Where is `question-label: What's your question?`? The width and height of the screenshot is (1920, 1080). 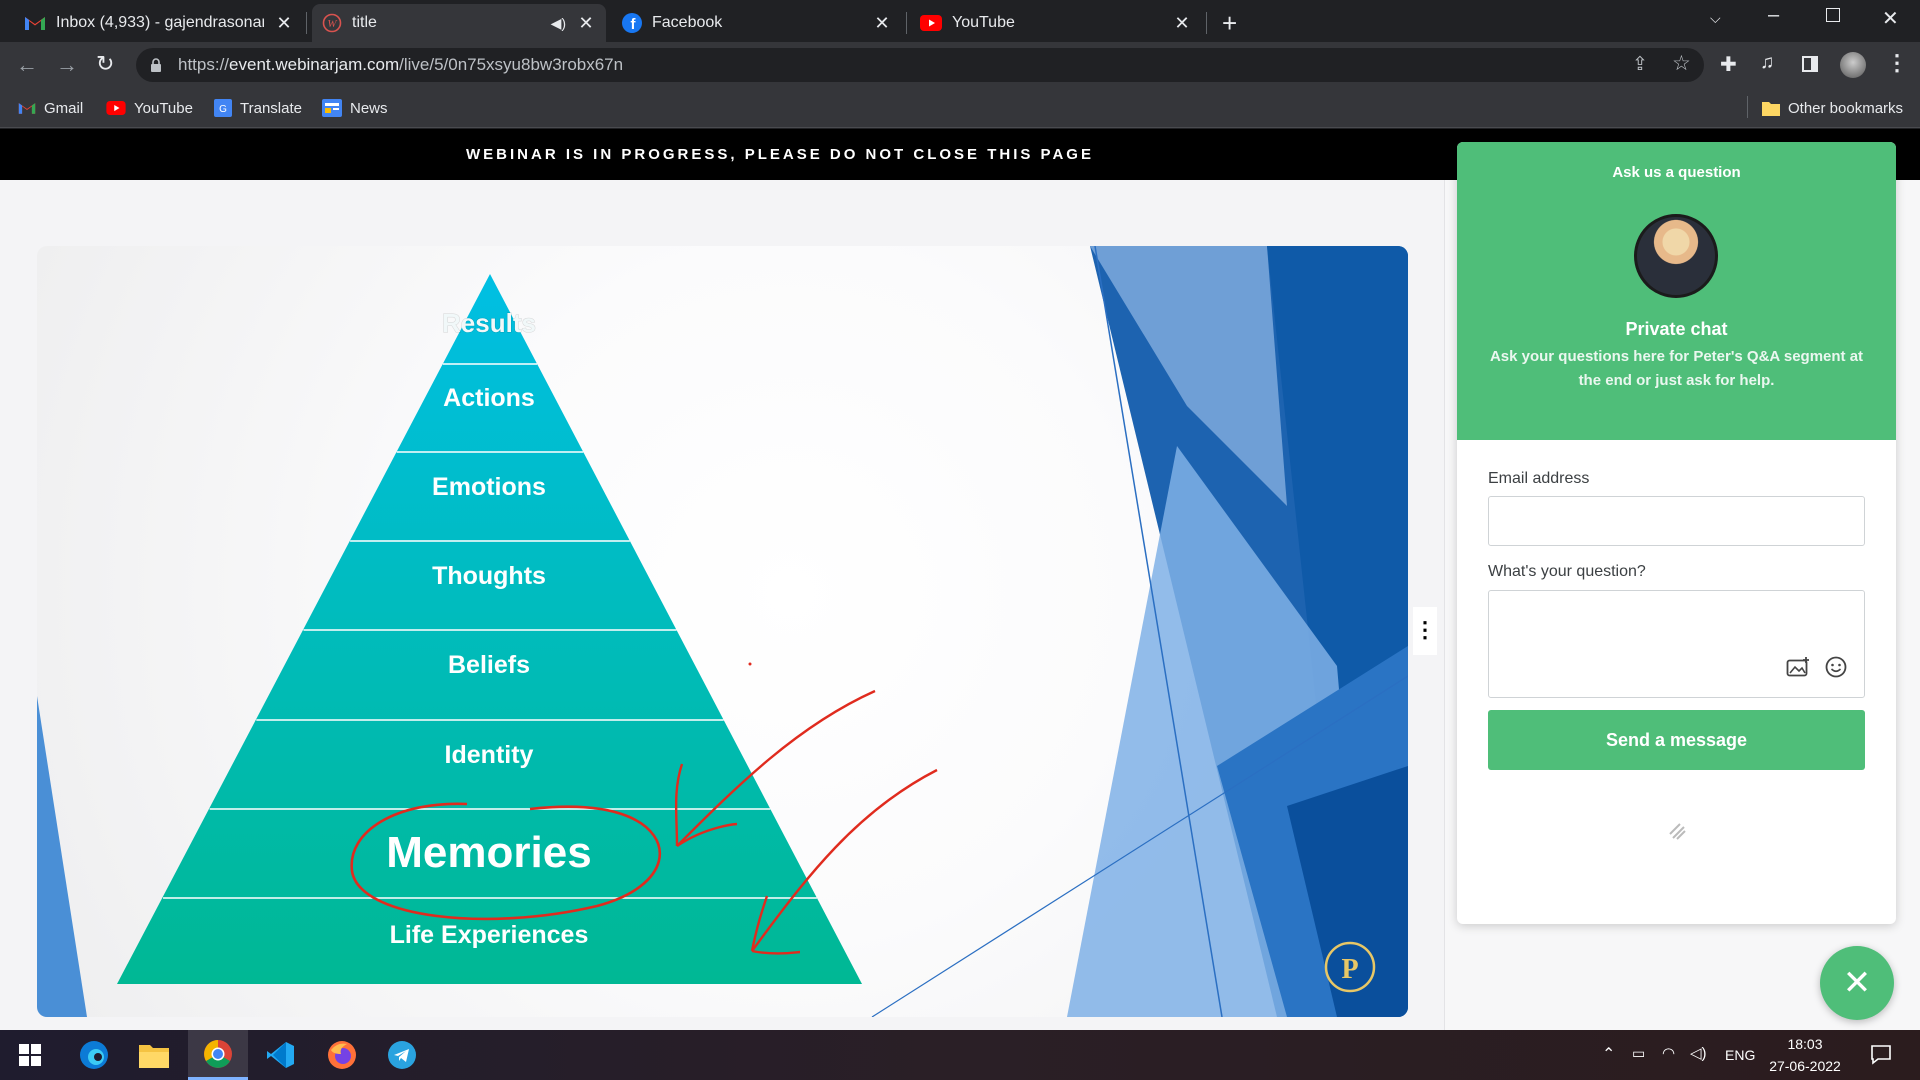
question-label: What's your question? is located at coordinates (1567, 571).